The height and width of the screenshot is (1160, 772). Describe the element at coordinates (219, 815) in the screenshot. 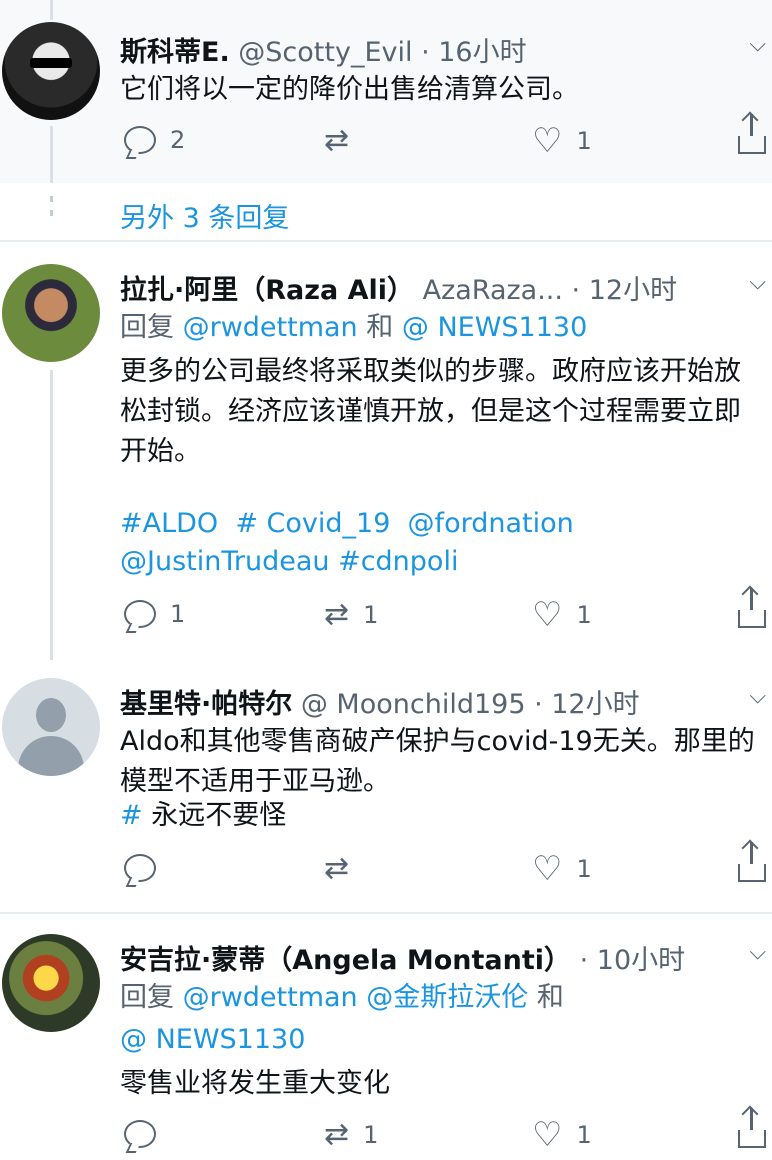

I see `hashtag-text: 永远不要怪` at that location.